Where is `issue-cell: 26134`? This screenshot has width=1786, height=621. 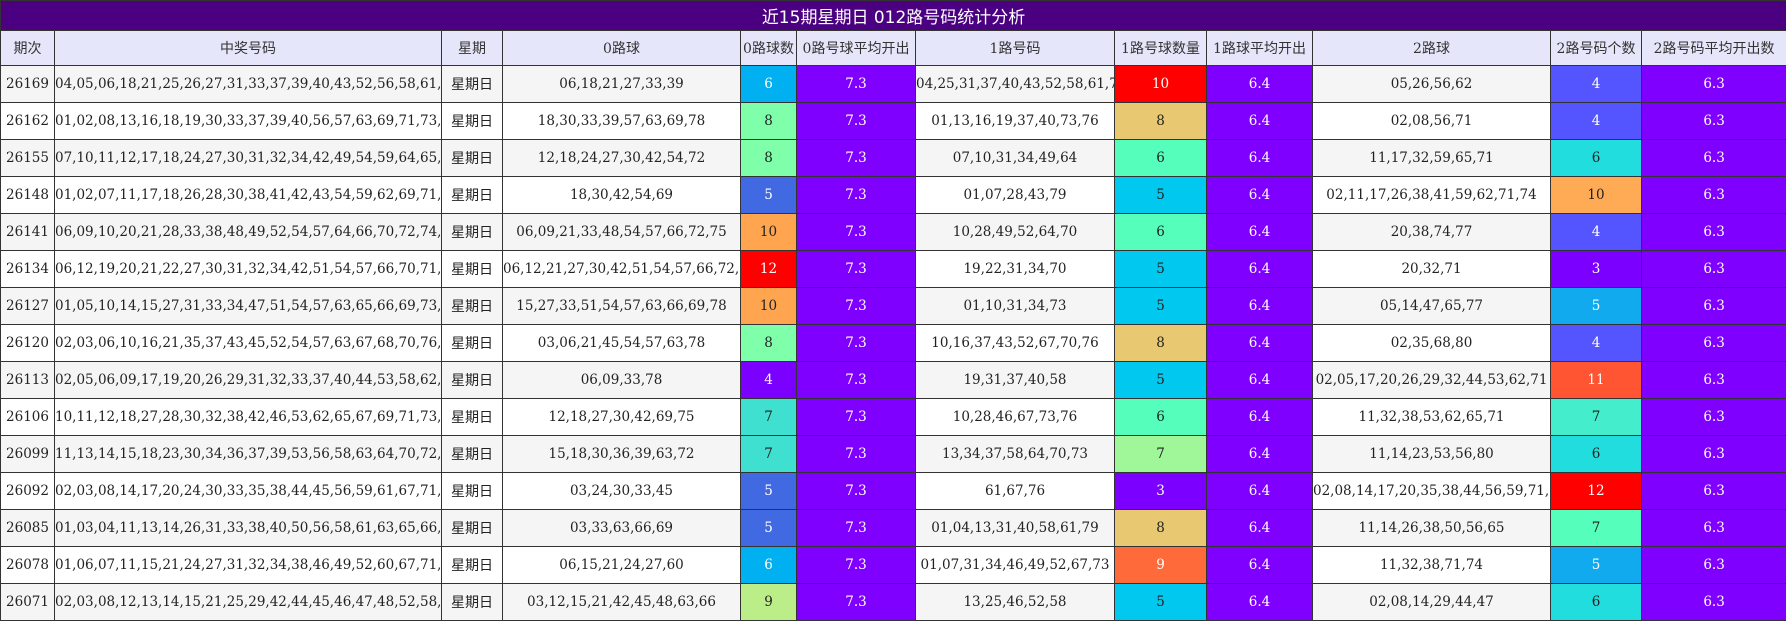 issue-cell: 26134 is located at coordinates (28, 269).